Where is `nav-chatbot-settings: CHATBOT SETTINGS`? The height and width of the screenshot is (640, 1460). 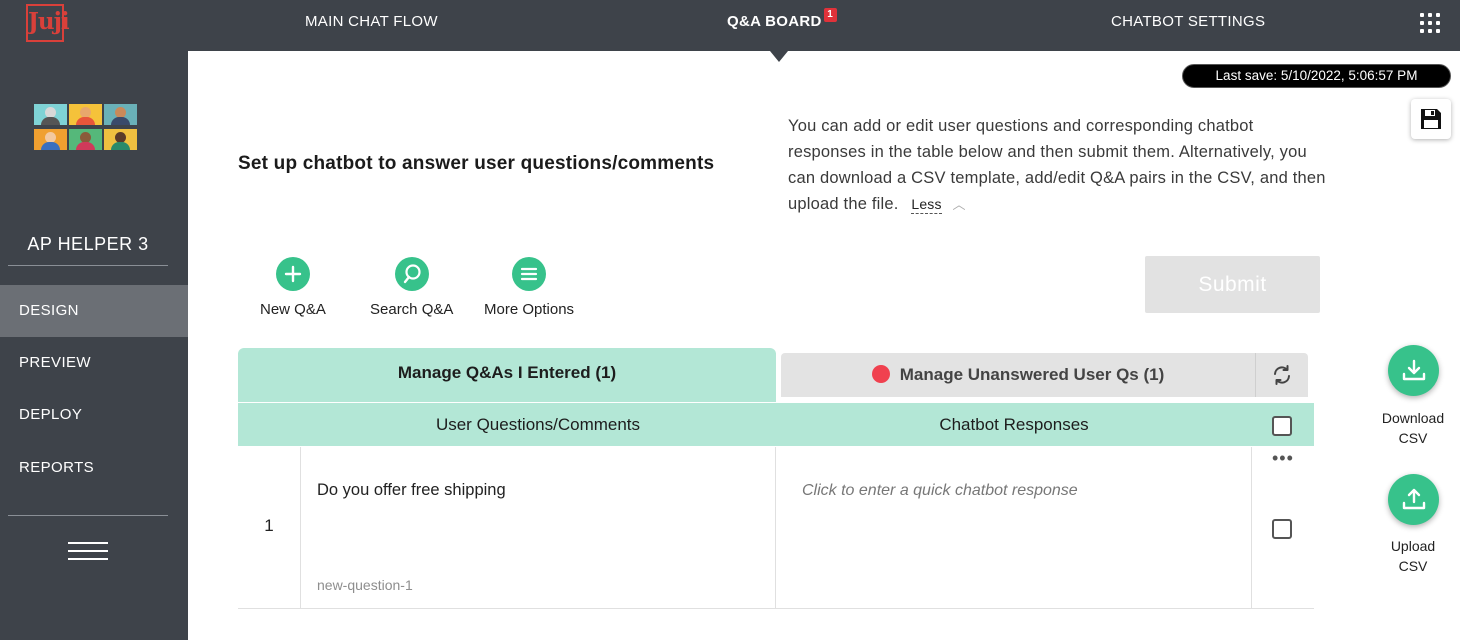 nav-chatbot-settings: CHATBOT SETTINGS is located at coordinates (1188, 21).